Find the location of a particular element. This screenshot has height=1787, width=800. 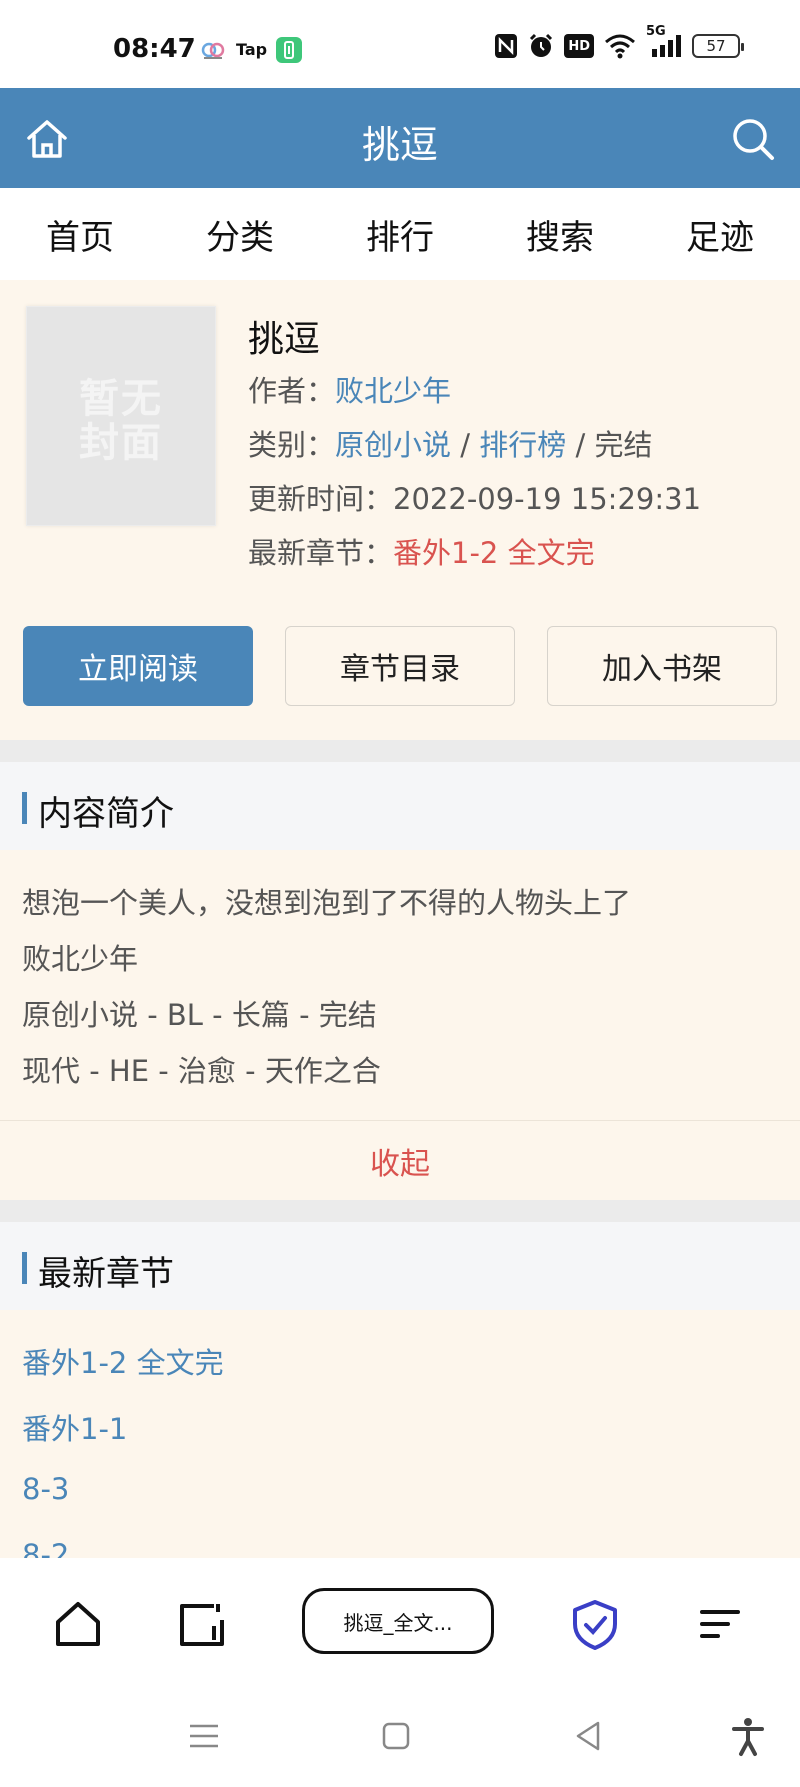

latest-label: 最新章节： is located at coordinates (321, 553).